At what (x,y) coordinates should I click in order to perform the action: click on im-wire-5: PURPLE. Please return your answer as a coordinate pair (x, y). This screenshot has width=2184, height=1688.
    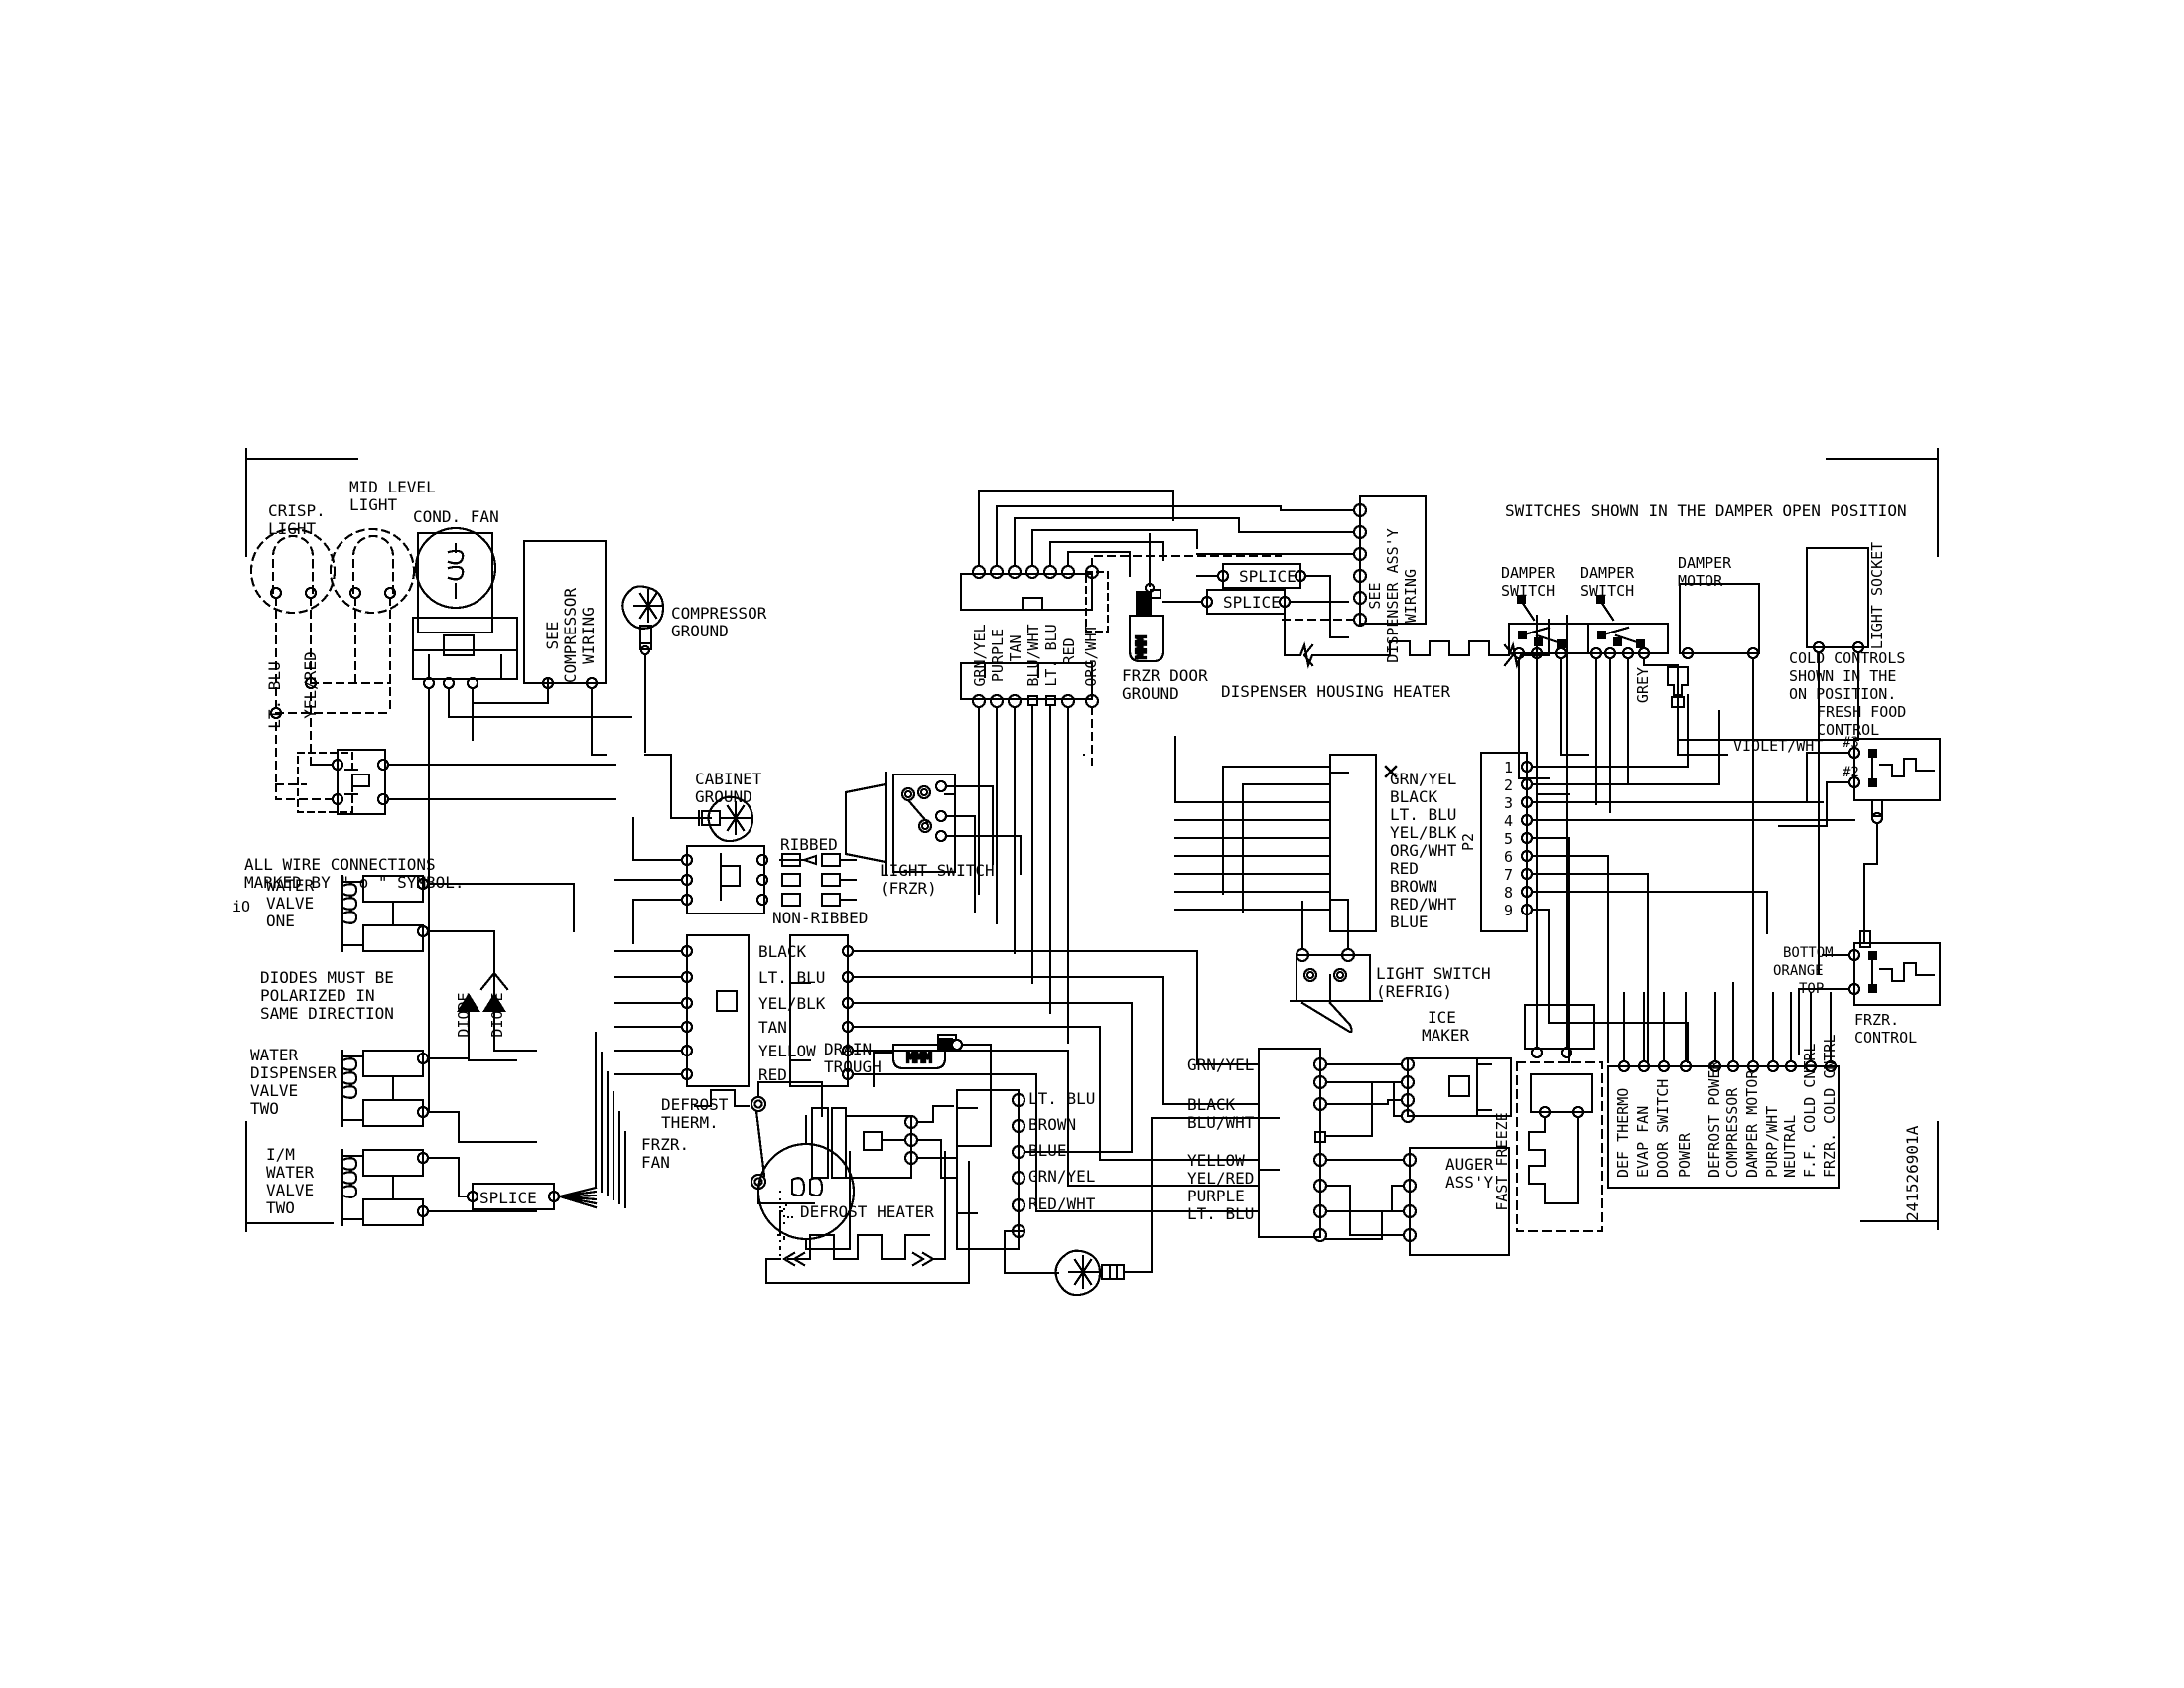
    Looking at the image, I should click on (1216, 1196).